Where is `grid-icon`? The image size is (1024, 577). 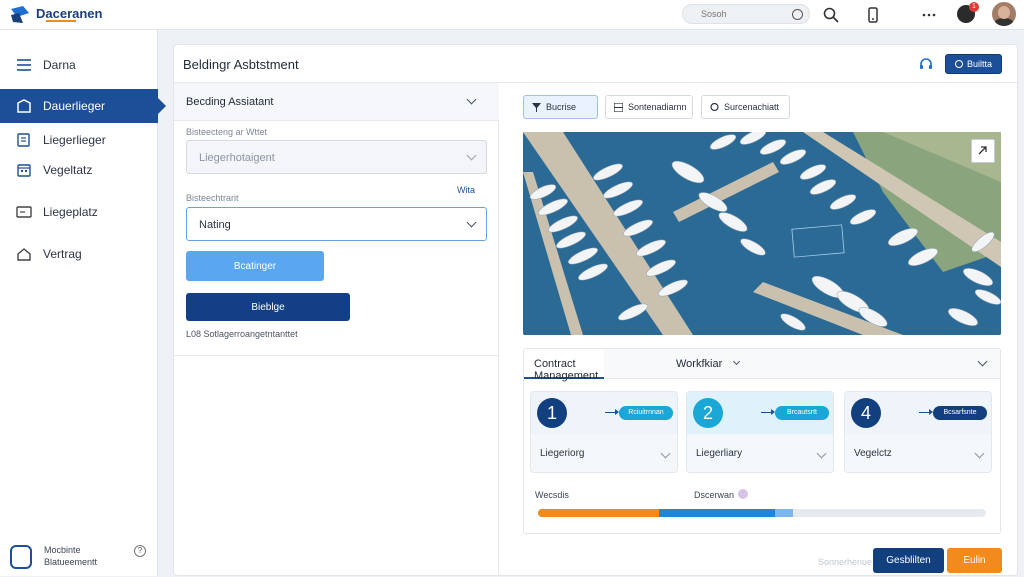 grid-icon is located at coordinates (618, 107).